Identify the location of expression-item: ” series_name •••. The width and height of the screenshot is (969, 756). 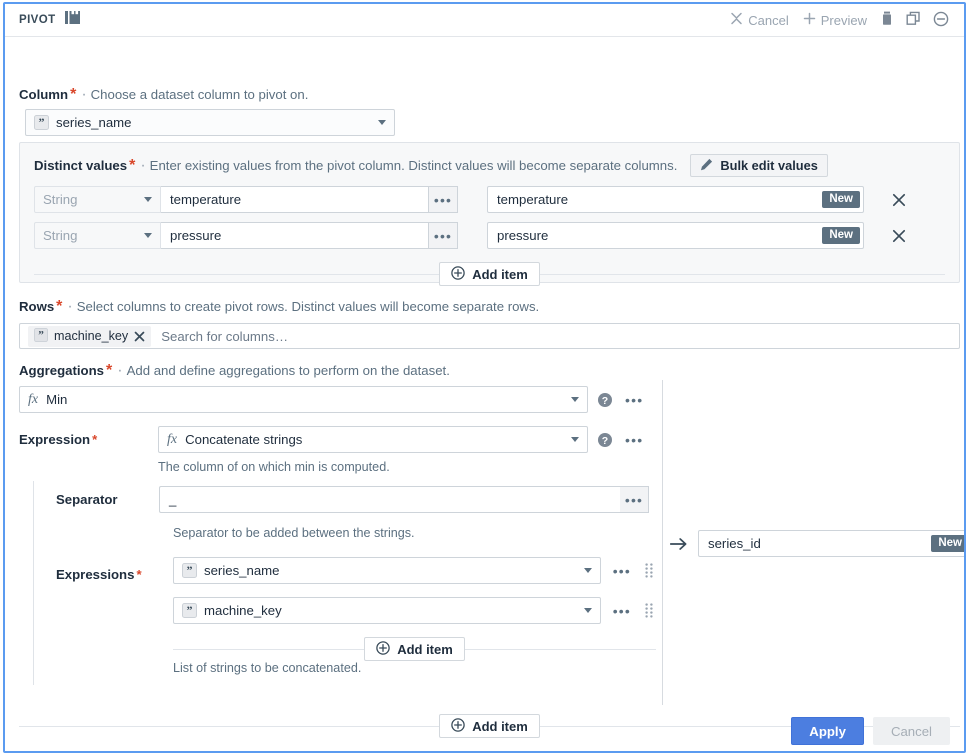
(413, 570).